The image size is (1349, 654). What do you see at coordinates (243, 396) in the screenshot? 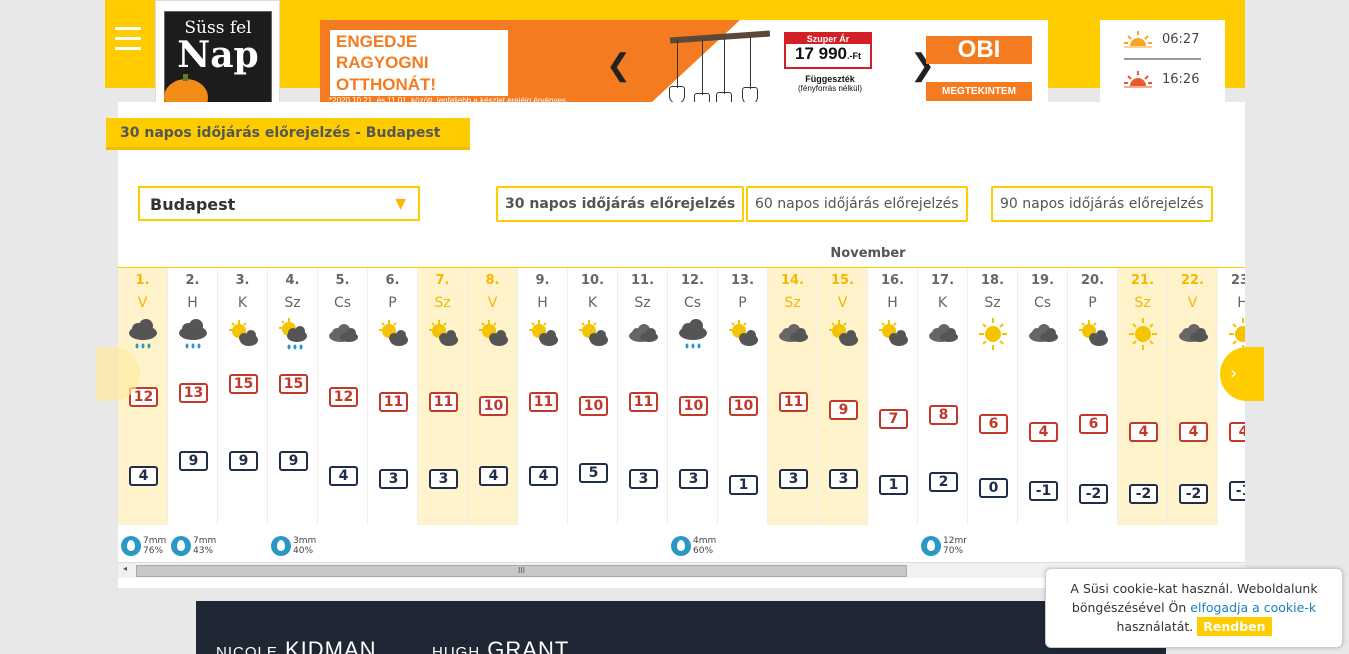
I see `day-column: 3. K 15 9` at bounding box center [243, 396].